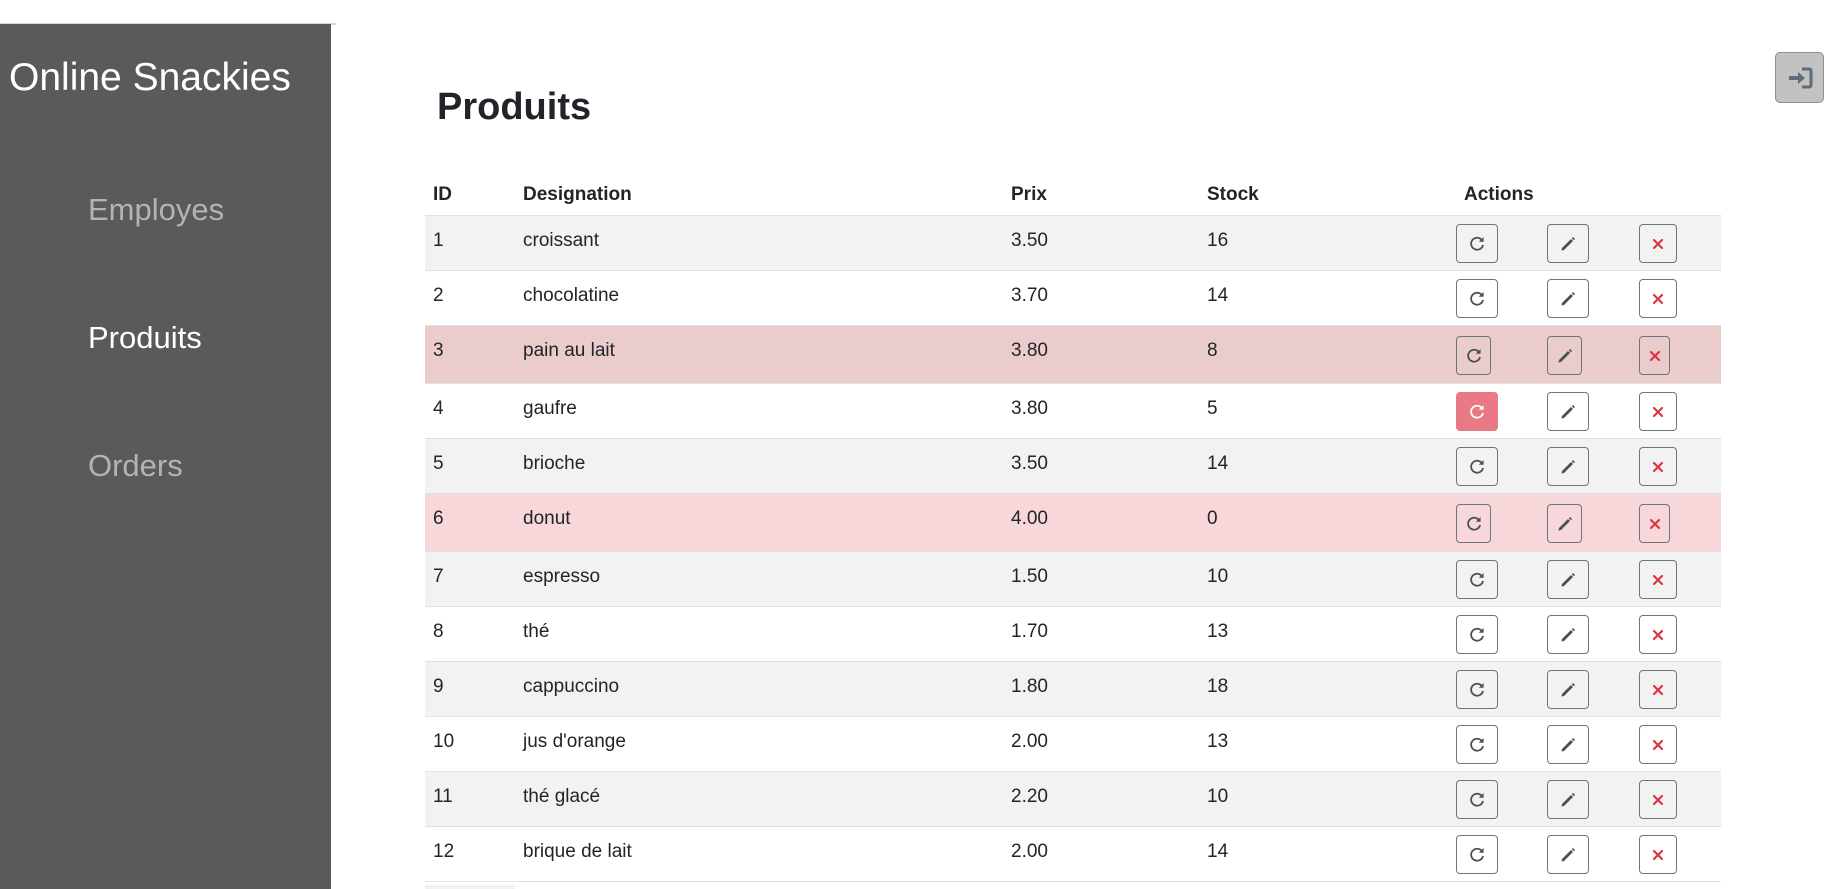  Describe the element at coordinates (1218, 686) in the screenshot. I see `cell-stock: 18` at that location.